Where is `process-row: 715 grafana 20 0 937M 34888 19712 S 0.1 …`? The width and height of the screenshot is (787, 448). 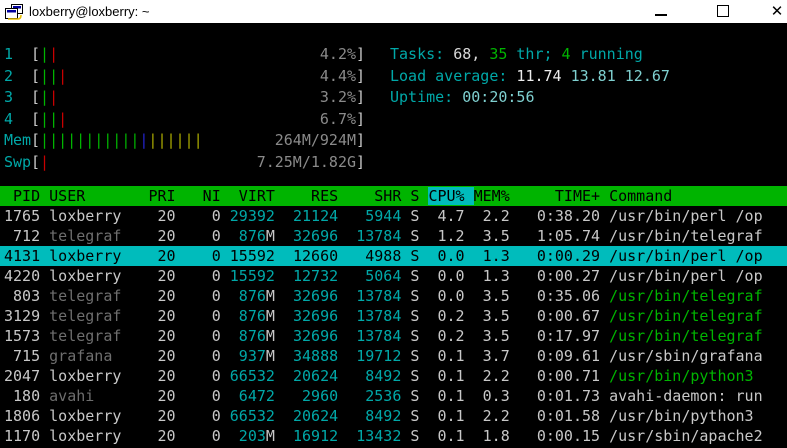 process-row: 715 grafana 20 0 937M 34888 19712 S 0.1 … is located at coordinates (393, 356).